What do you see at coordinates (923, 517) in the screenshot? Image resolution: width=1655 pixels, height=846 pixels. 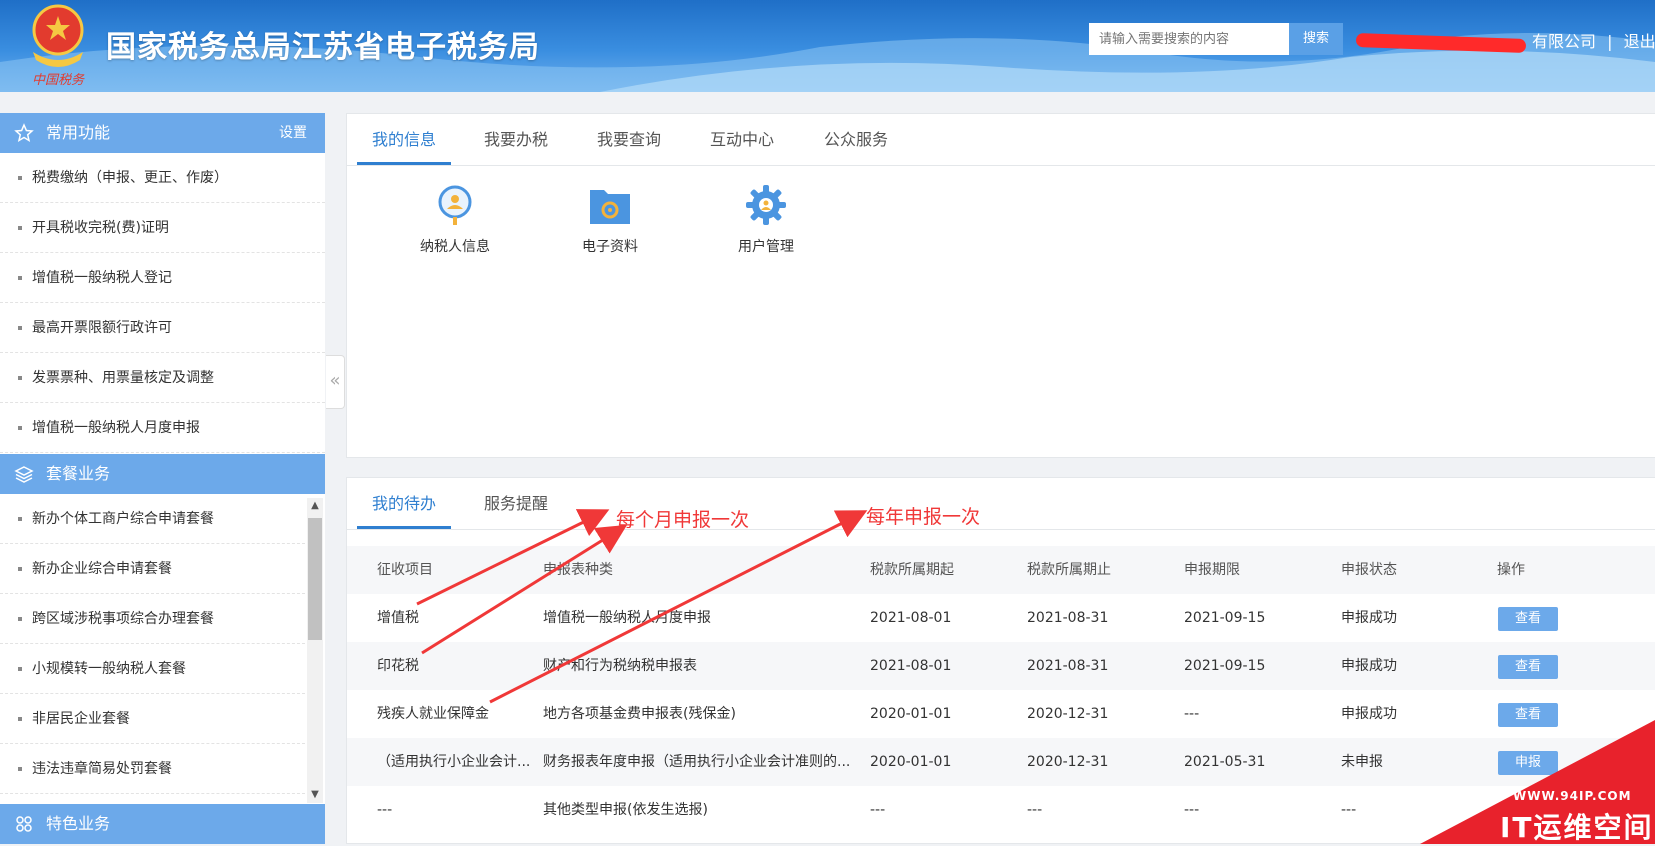 I see `annotation-yearly: 每年申报一次` at bounding box center [923, 517].